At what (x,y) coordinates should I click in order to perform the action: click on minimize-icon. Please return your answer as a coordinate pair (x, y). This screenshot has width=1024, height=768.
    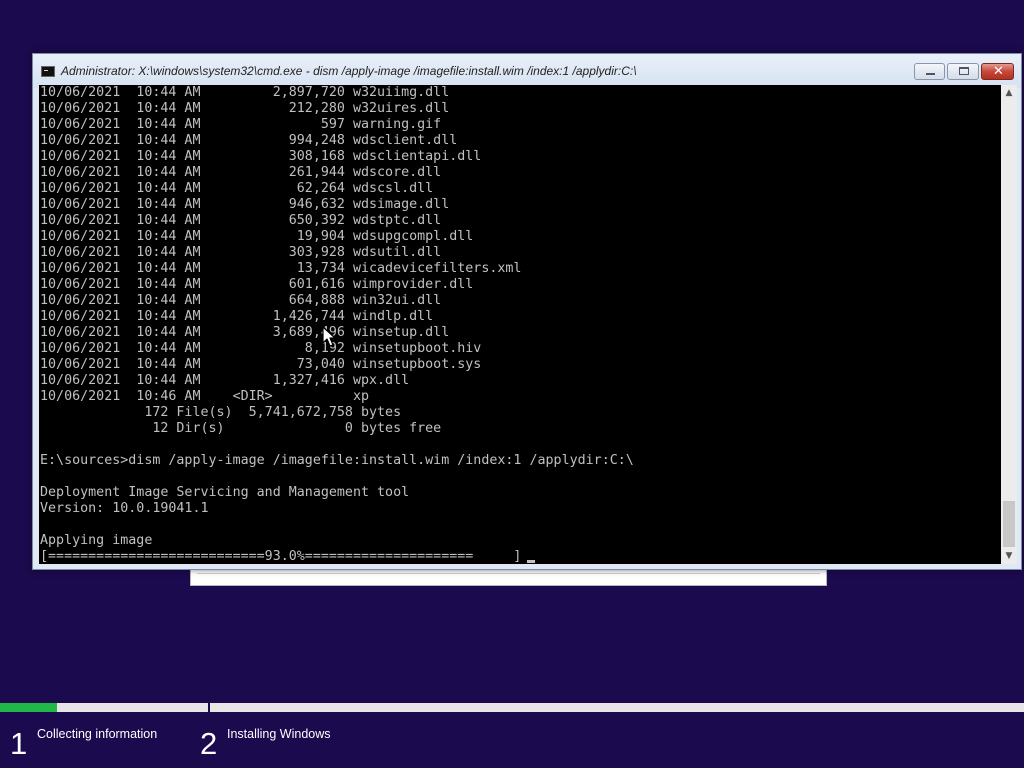
    Looking at the image, I should click on (930, 74).